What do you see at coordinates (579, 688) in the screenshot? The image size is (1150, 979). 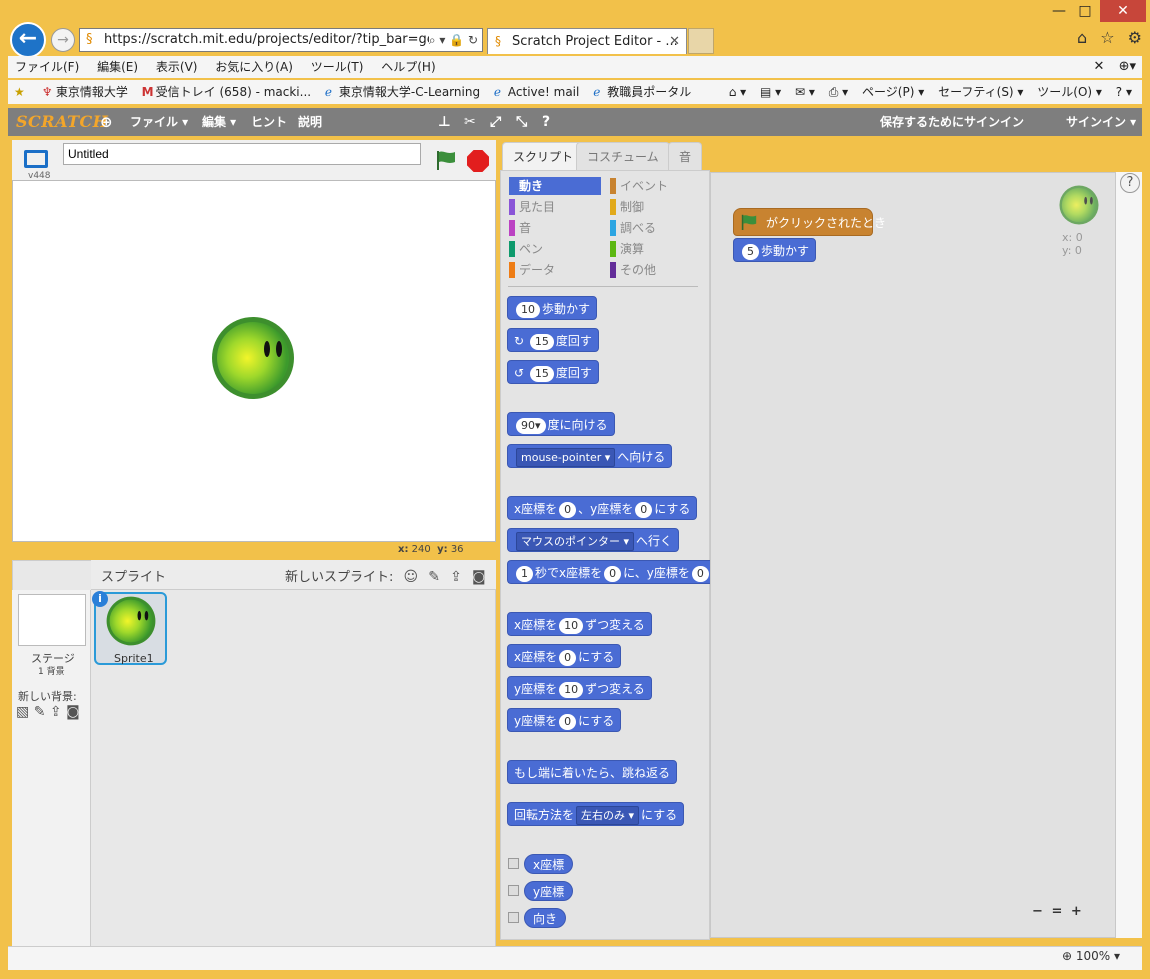 I see `block-change-y: y座標を 10 ずつ変える` at bounding box center [579, 688].